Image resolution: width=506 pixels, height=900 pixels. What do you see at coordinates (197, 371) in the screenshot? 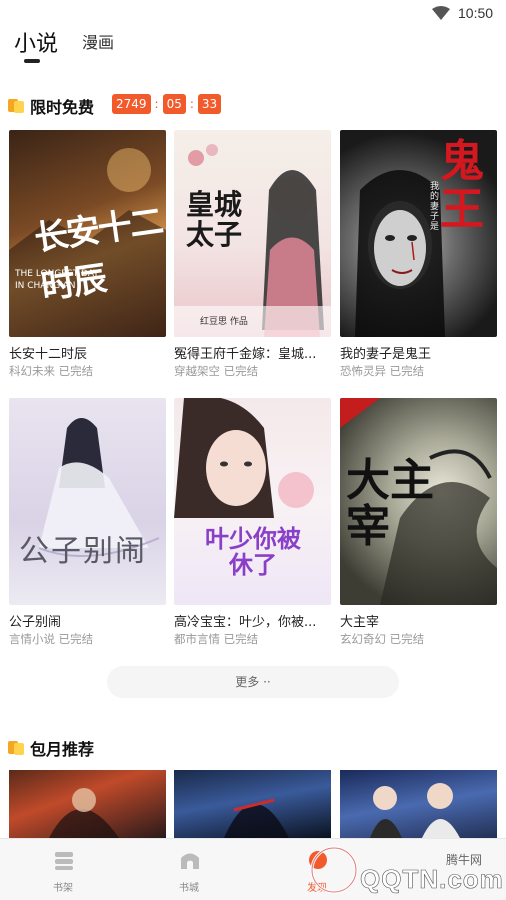
I see `book-genre: 穿越架空` at bounding box center [197, 371].